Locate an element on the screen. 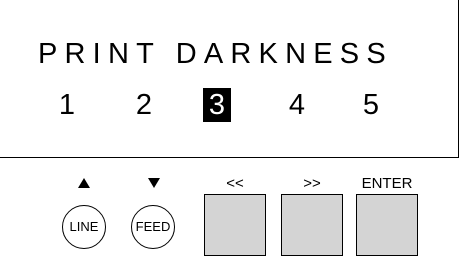  display-title: PRINT DARKNESS is located at coordinates (215, 54).